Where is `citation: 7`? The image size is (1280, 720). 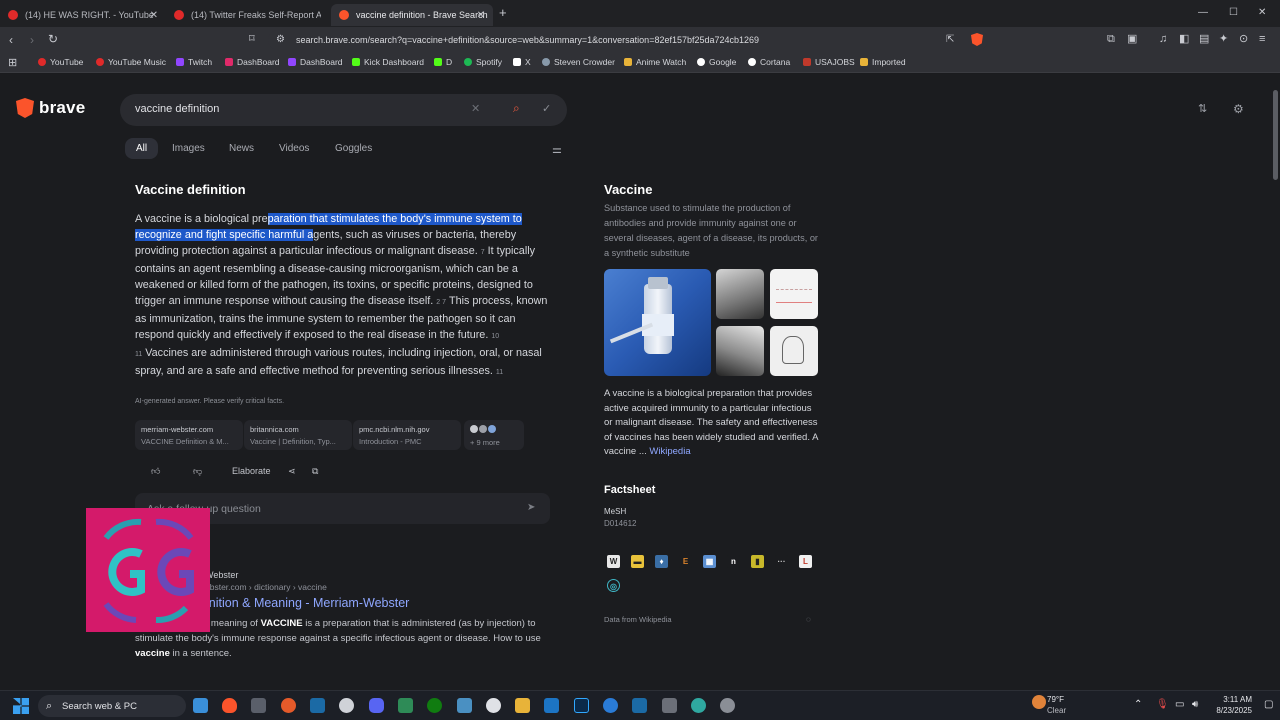
citation: 7 is located at coordinates (483, 252).